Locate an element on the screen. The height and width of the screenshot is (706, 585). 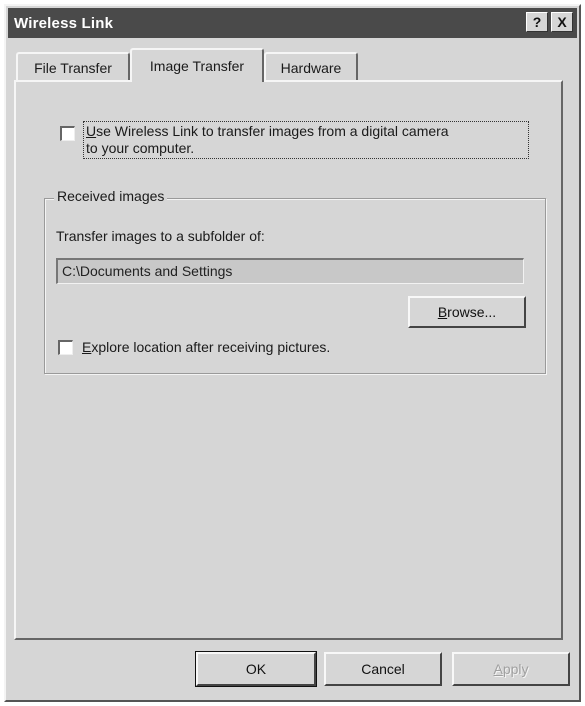
tab-image-transfer: Image Transfer is located at coordinates (197, 65).